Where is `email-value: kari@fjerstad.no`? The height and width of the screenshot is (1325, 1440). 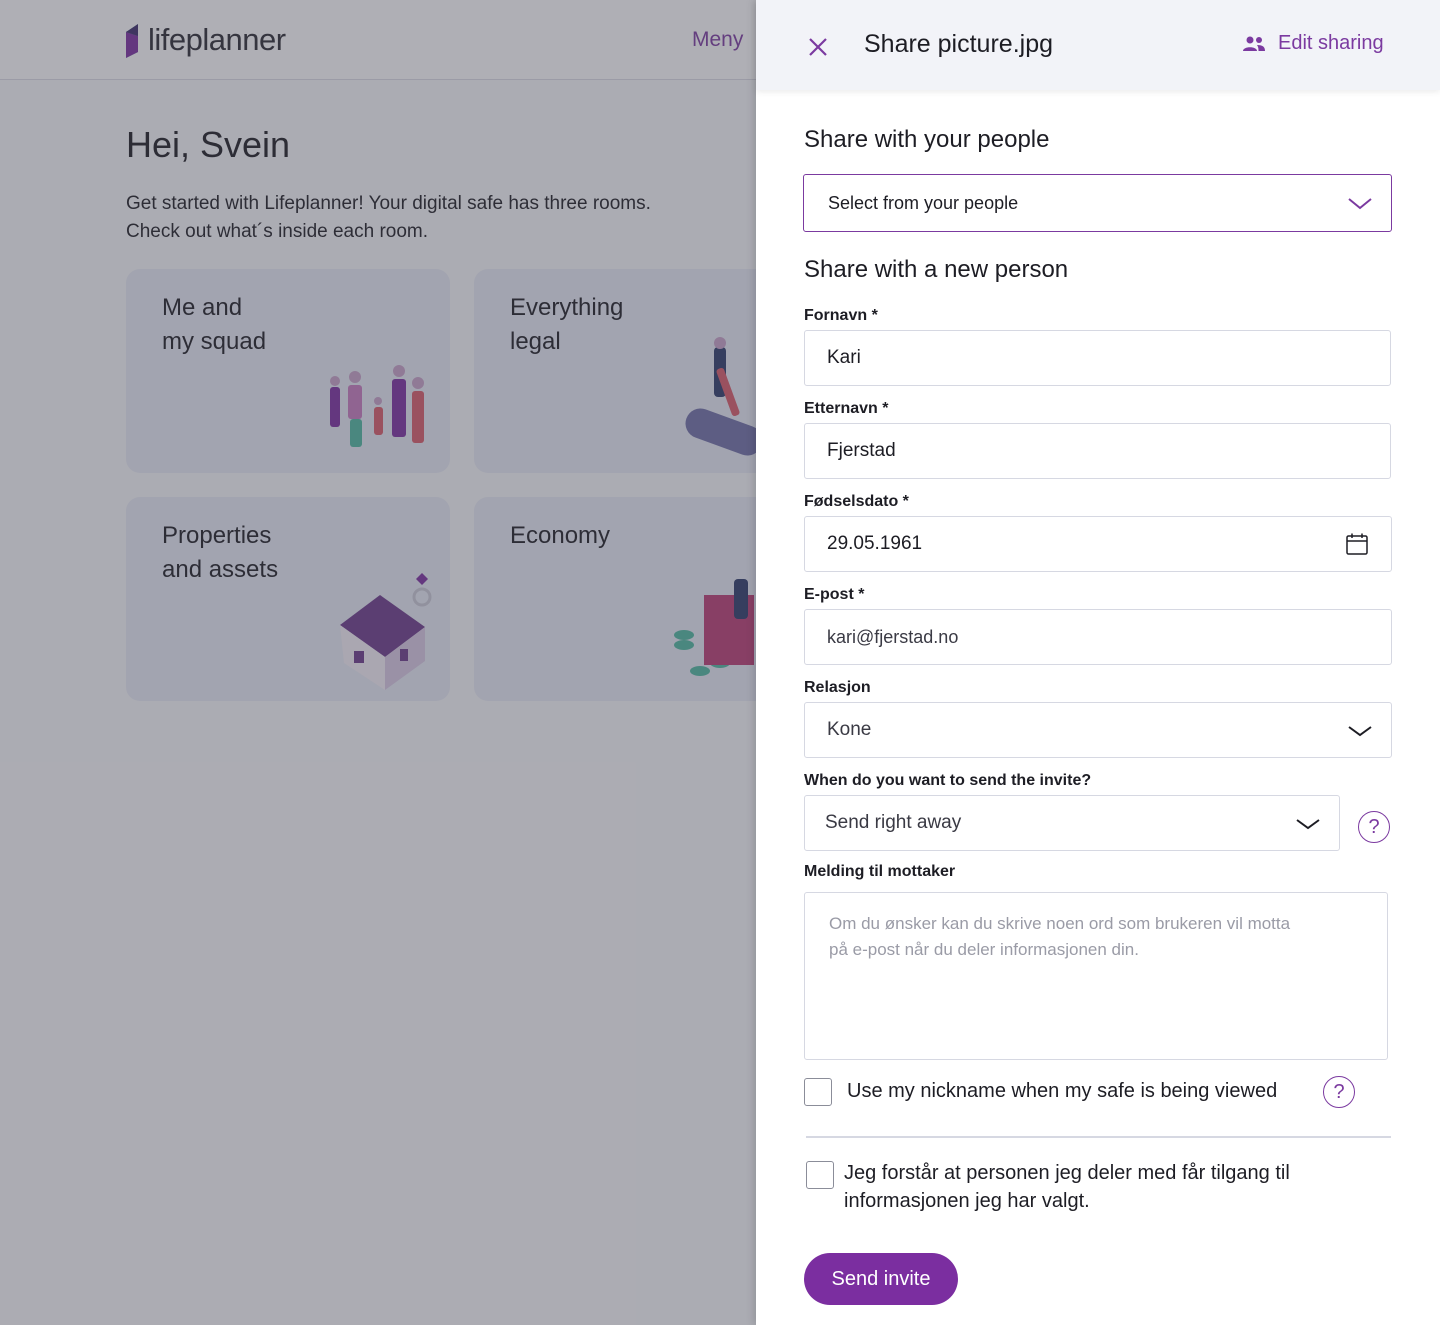 email-value: kari@fjerstad.no is located at coordinates (893, 636).